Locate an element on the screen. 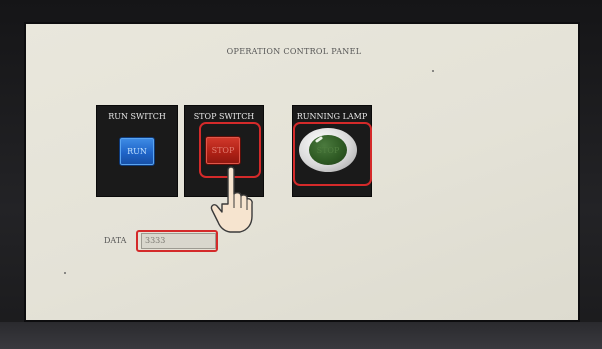 The width and height of the screenshot is (602, 349). run-button: RUN is located at coordinates (137, 151).